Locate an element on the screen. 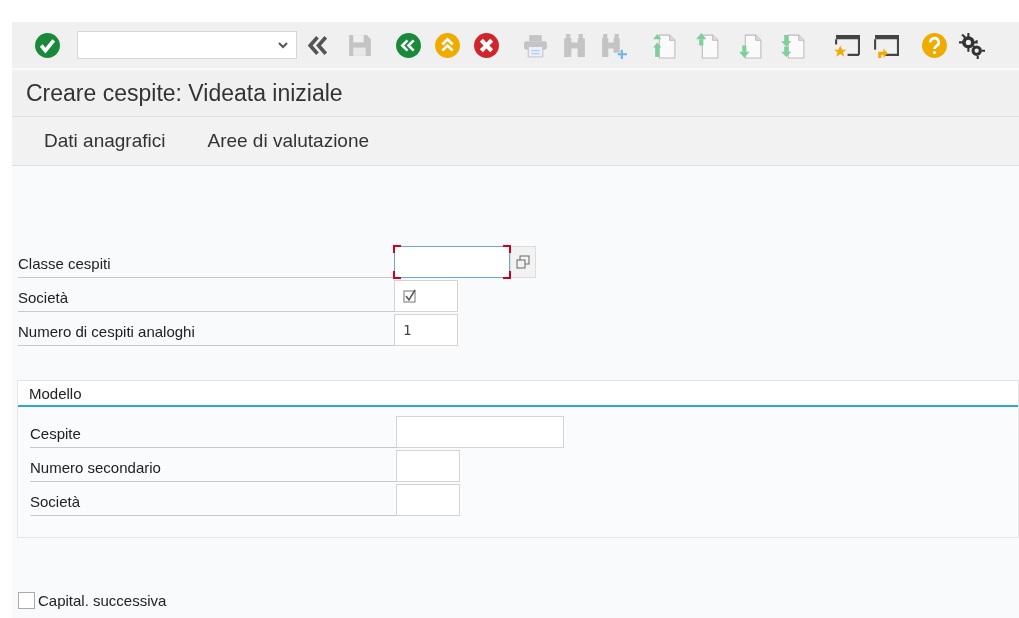  field-label: Numero secondario is located at coordinates (213, 466).